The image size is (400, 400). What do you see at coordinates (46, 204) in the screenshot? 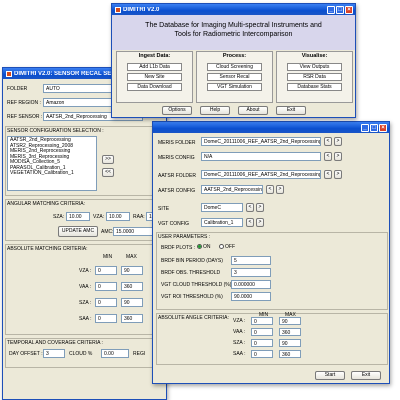
I see `angular-title: ANGULAR MATCHING CRITERIA:` at bounding box center [46, 204].